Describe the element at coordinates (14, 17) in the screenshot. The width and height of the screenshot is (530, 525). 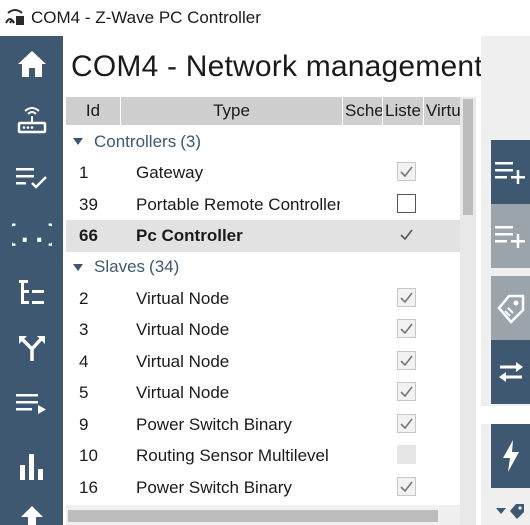
I see `zwave-app-icon` at that location.